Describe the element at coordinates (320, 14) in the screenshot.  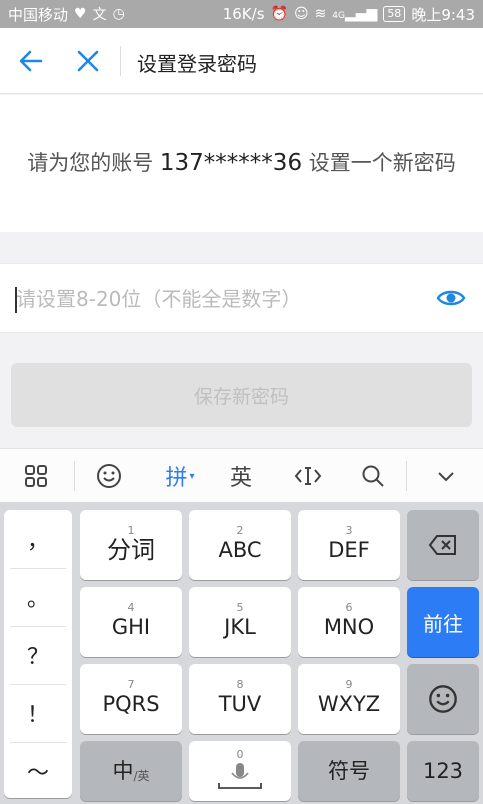
I see `wifi-icon: ≋` at that location.